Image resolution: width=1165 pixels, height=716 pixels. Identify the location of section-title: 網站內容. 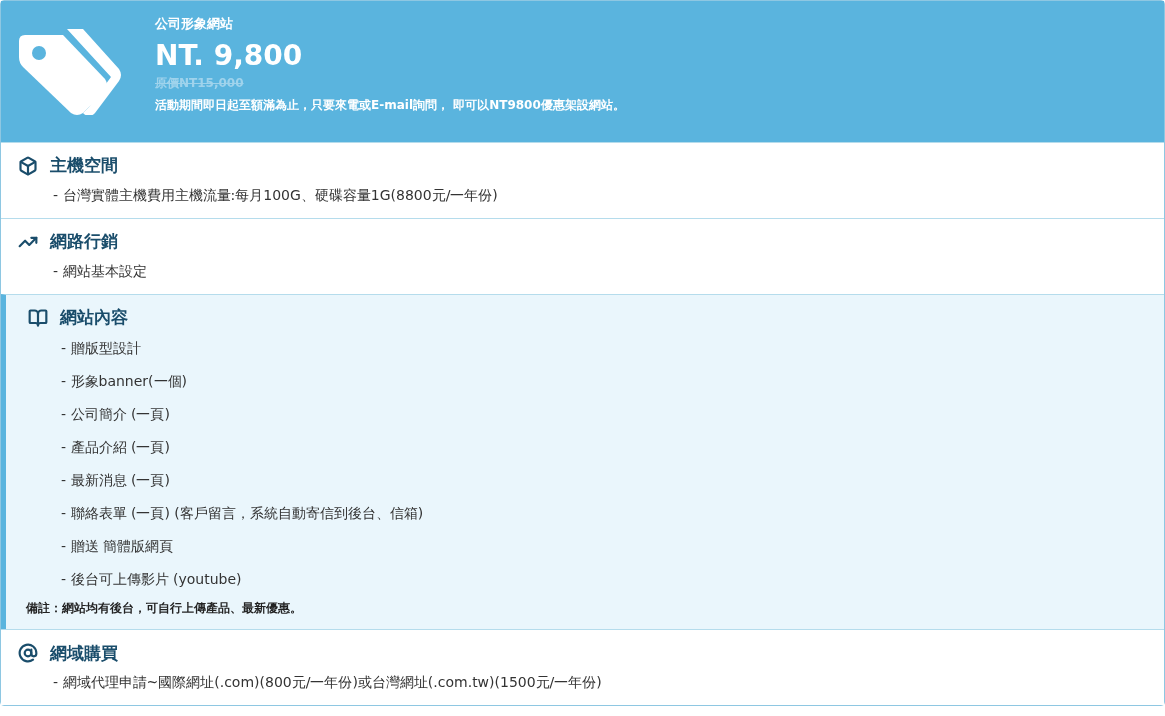
(94, 318).